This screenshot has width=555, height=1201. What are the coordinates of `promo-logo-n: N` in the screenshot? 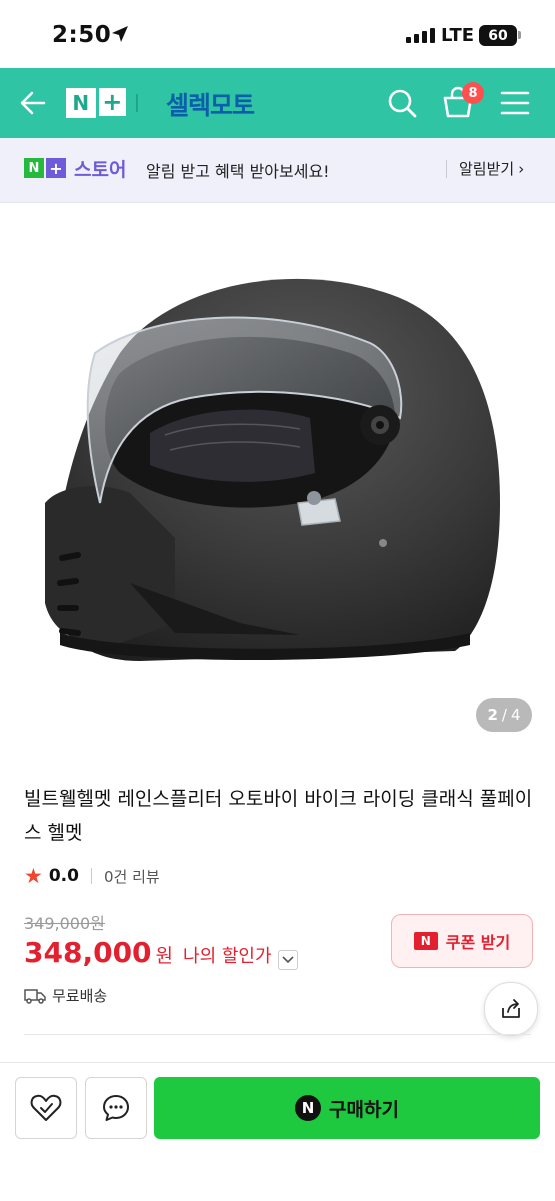 It's located at (34, 168).